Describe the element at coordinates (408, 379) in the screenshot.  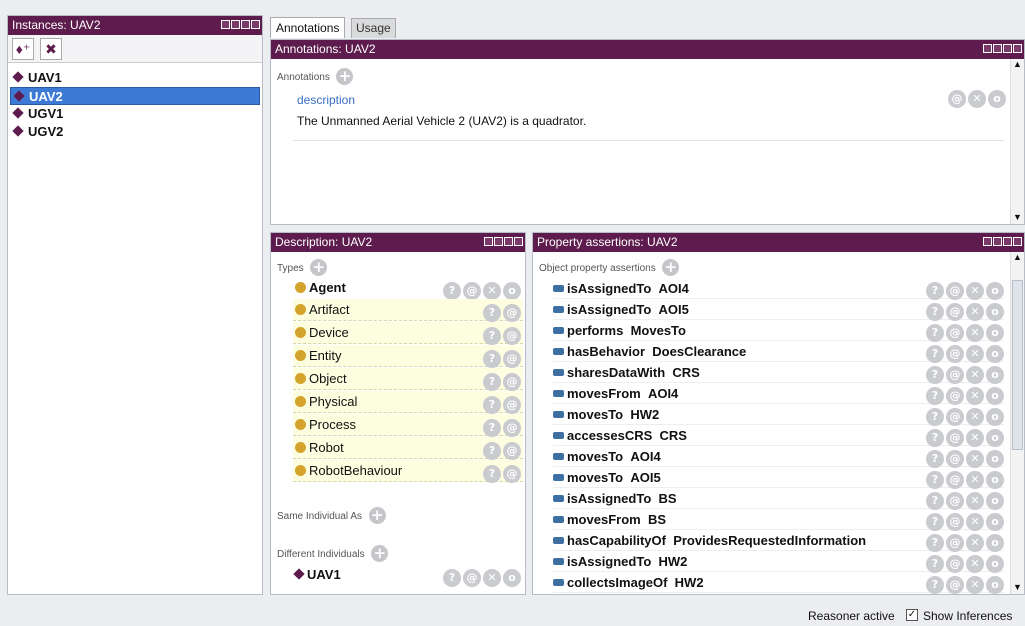
I see `type-row-inferred: Object ? @` at that location.